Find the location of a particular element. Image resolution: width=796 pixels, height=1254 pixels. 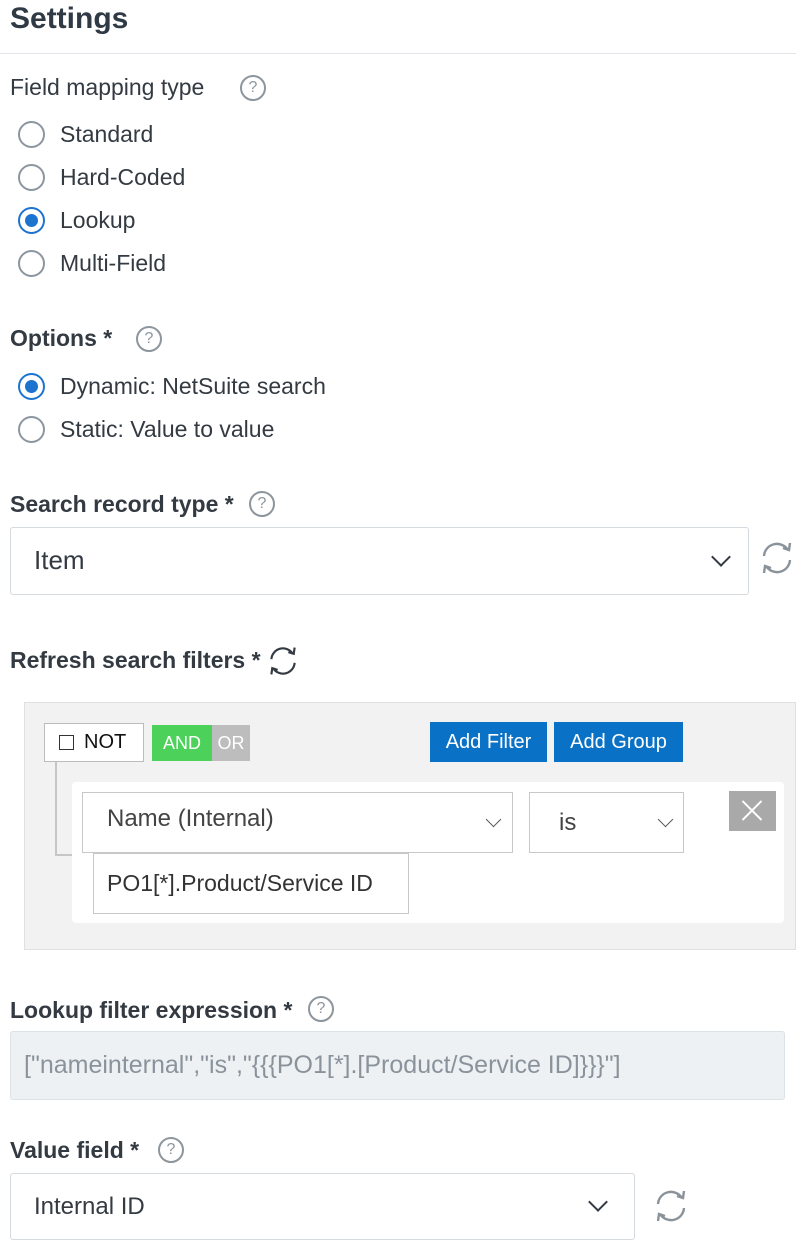

options-help-icon: ? is located at coordinates (149, 339).